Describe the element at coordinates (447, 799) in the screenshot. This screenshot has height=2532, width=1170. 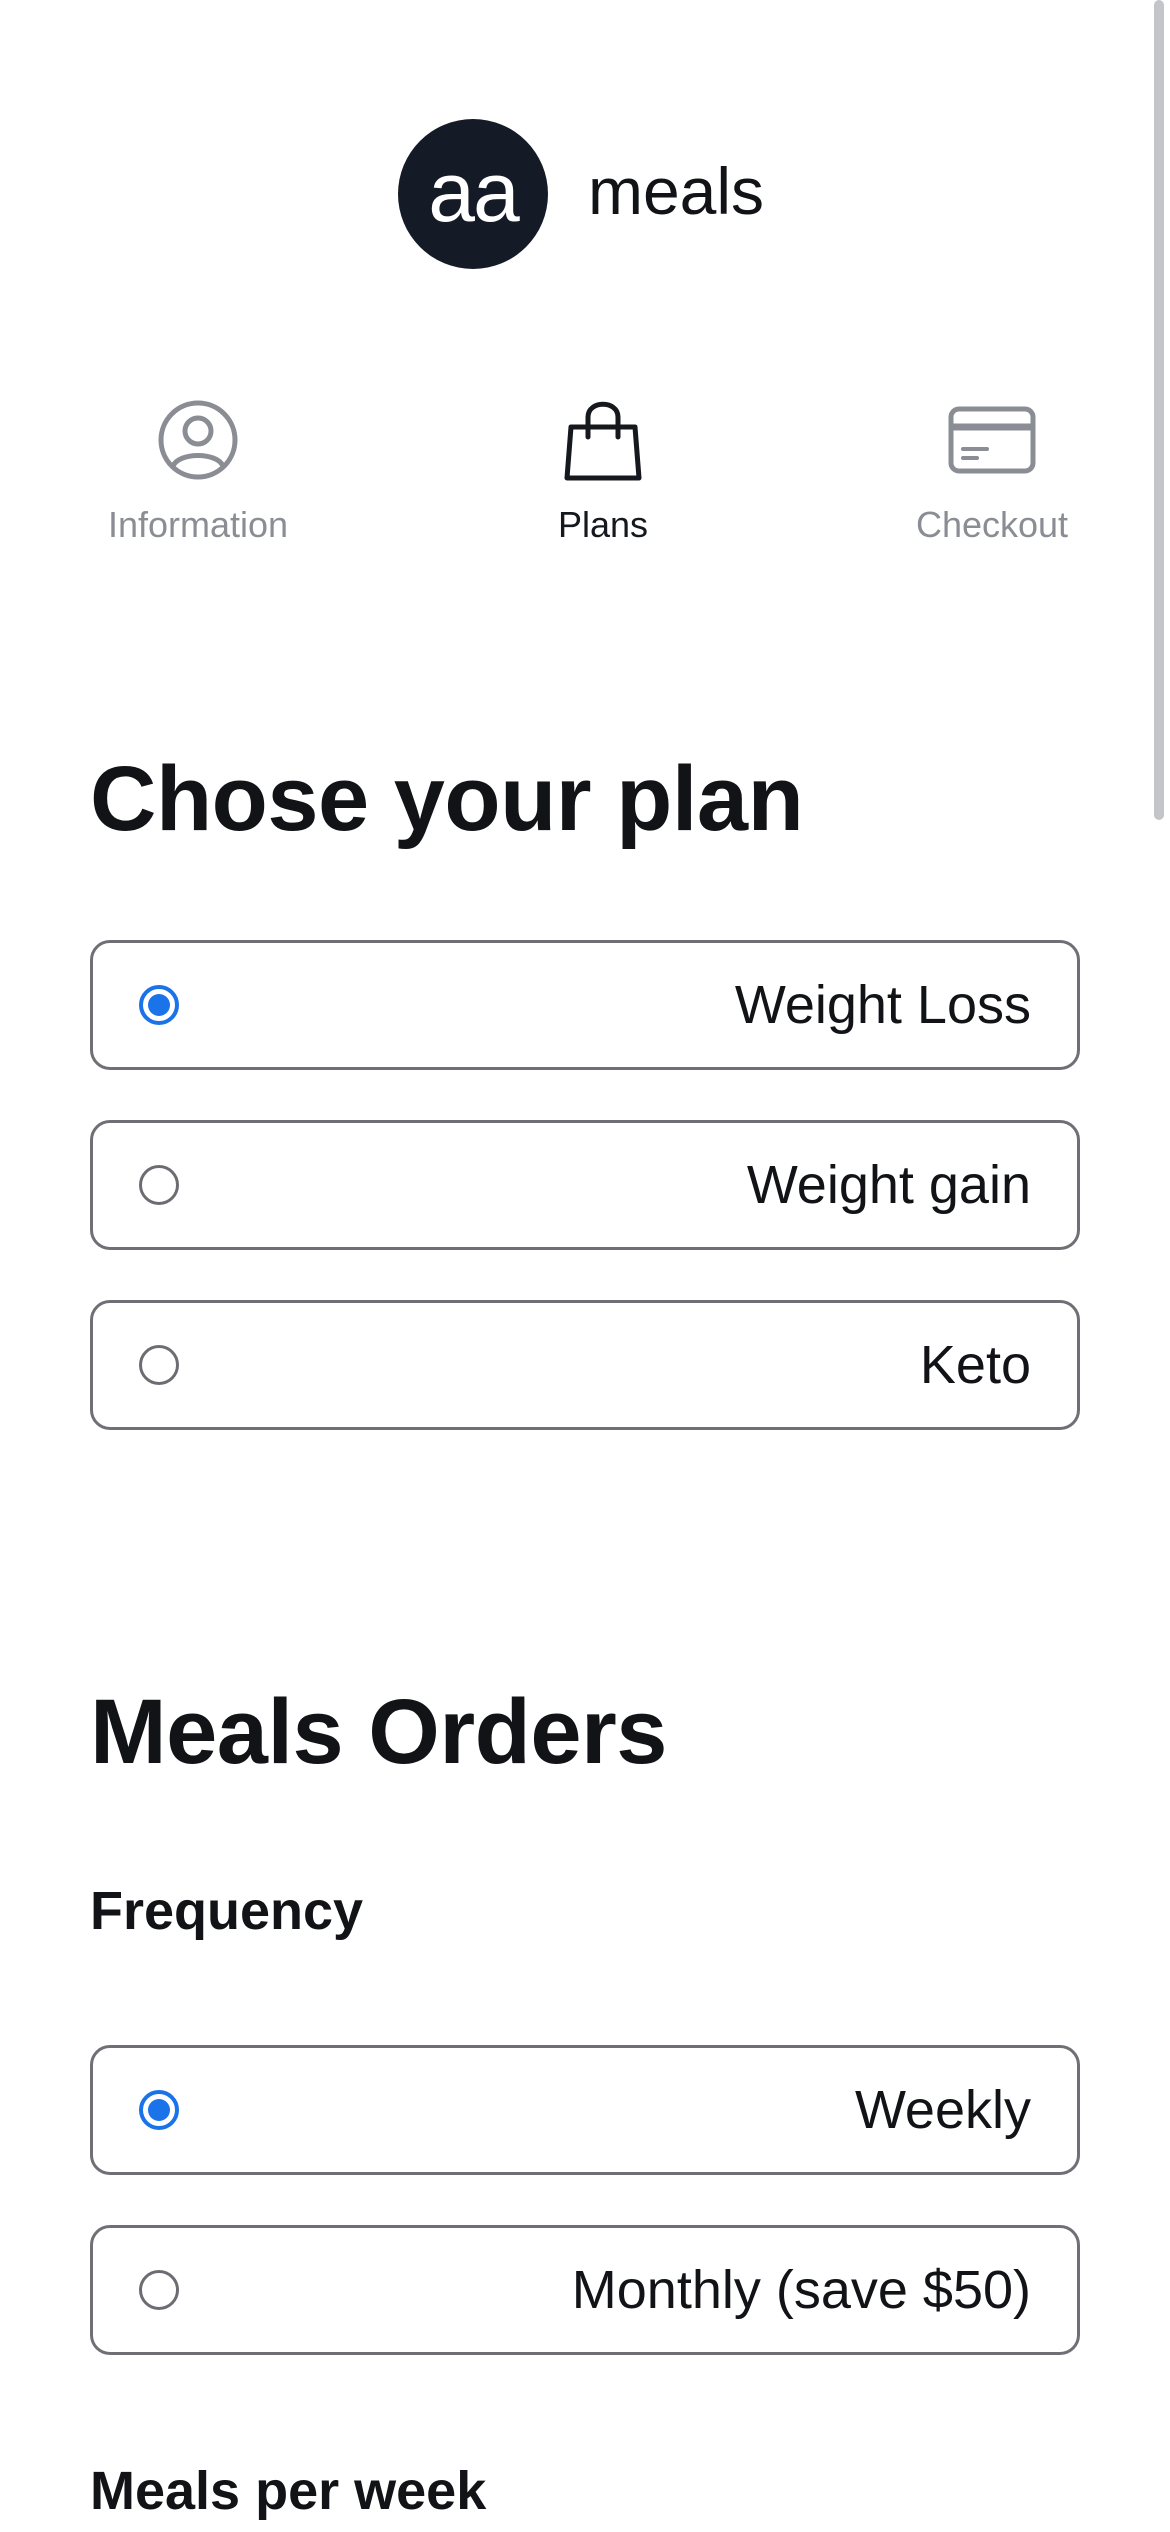
I see `plan-section-title: Chose your plan` at that location.